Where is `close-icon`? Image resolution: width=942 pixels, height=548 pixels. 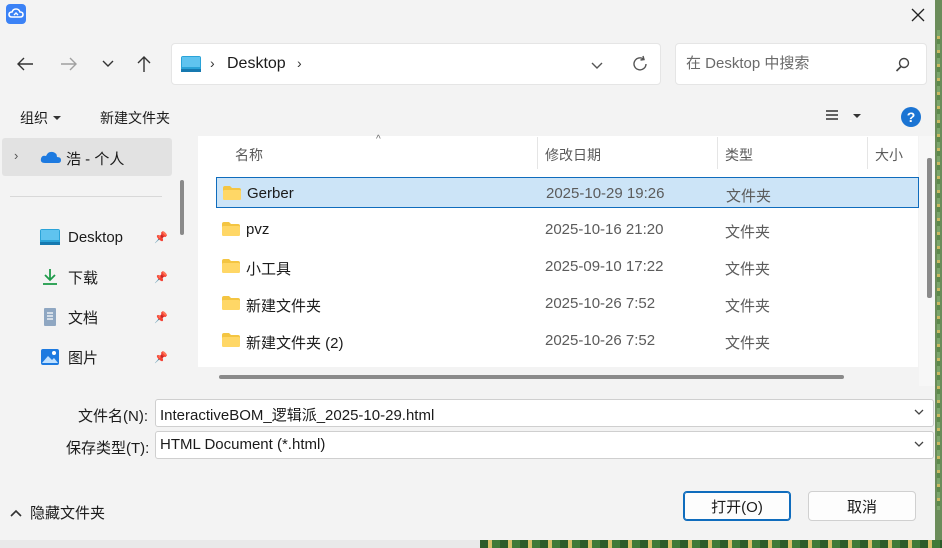
close-icon is located at coordinates (918, 15).